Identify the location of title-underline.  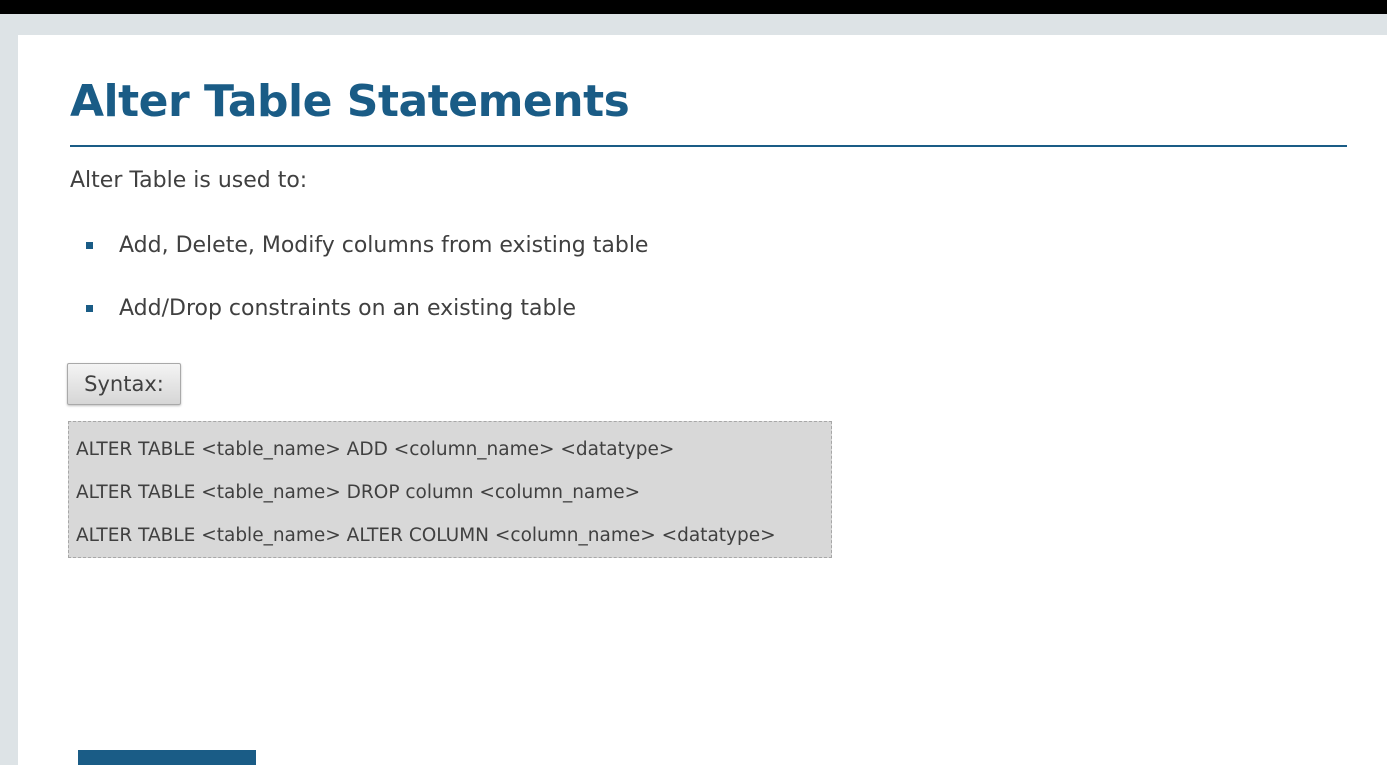
(708, 146).